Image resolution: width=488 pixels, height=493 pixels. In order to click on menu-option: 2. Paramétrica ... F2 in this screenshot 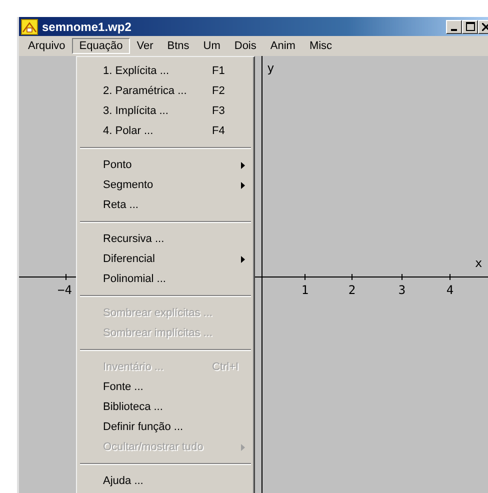, I will do `click(165, 91)`.